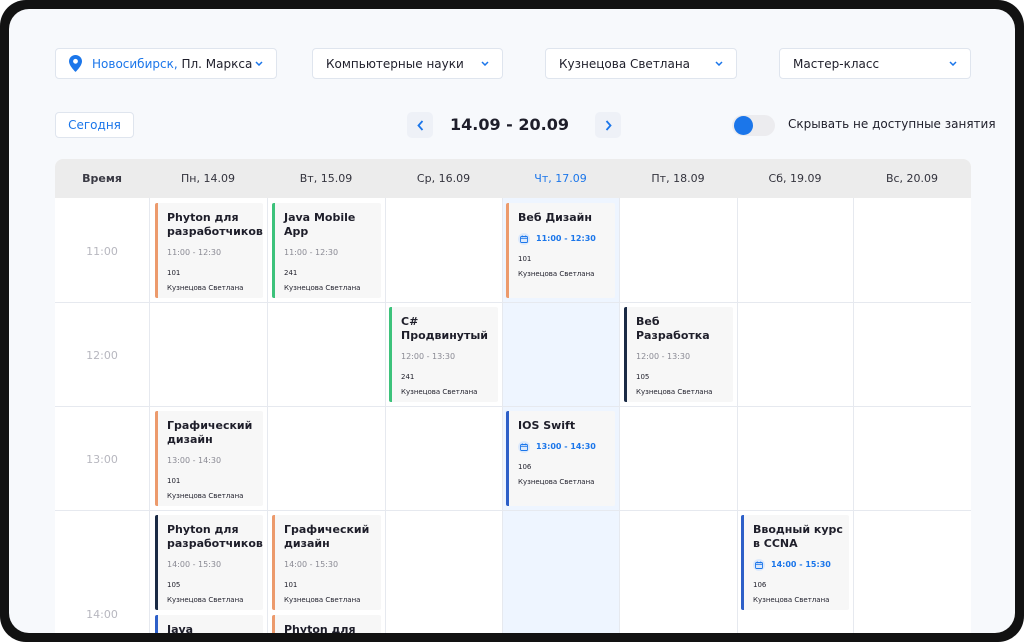 This screenshot has height=642, width=1024. I want to click on hour-label: 12:00, so click(102, 355).